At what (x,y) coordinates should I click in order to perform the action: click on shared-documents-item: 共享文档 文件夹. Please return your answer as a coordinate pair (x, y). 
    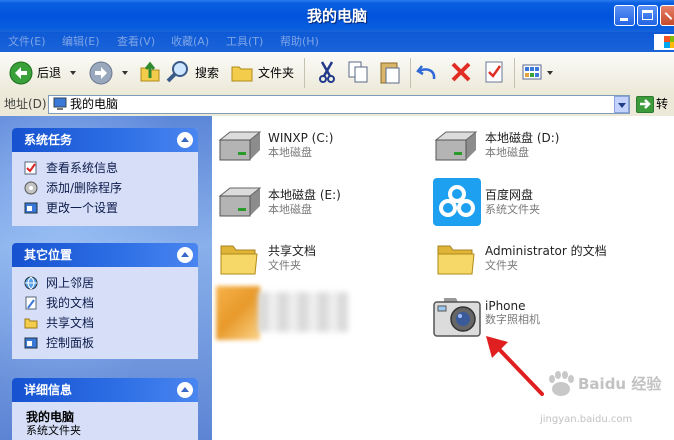
    Looking at the image, I should click on (314, 259).